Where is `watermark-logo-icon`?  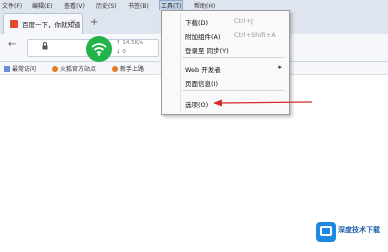
watermark-logo-icon is located at coordinates (326, 232).